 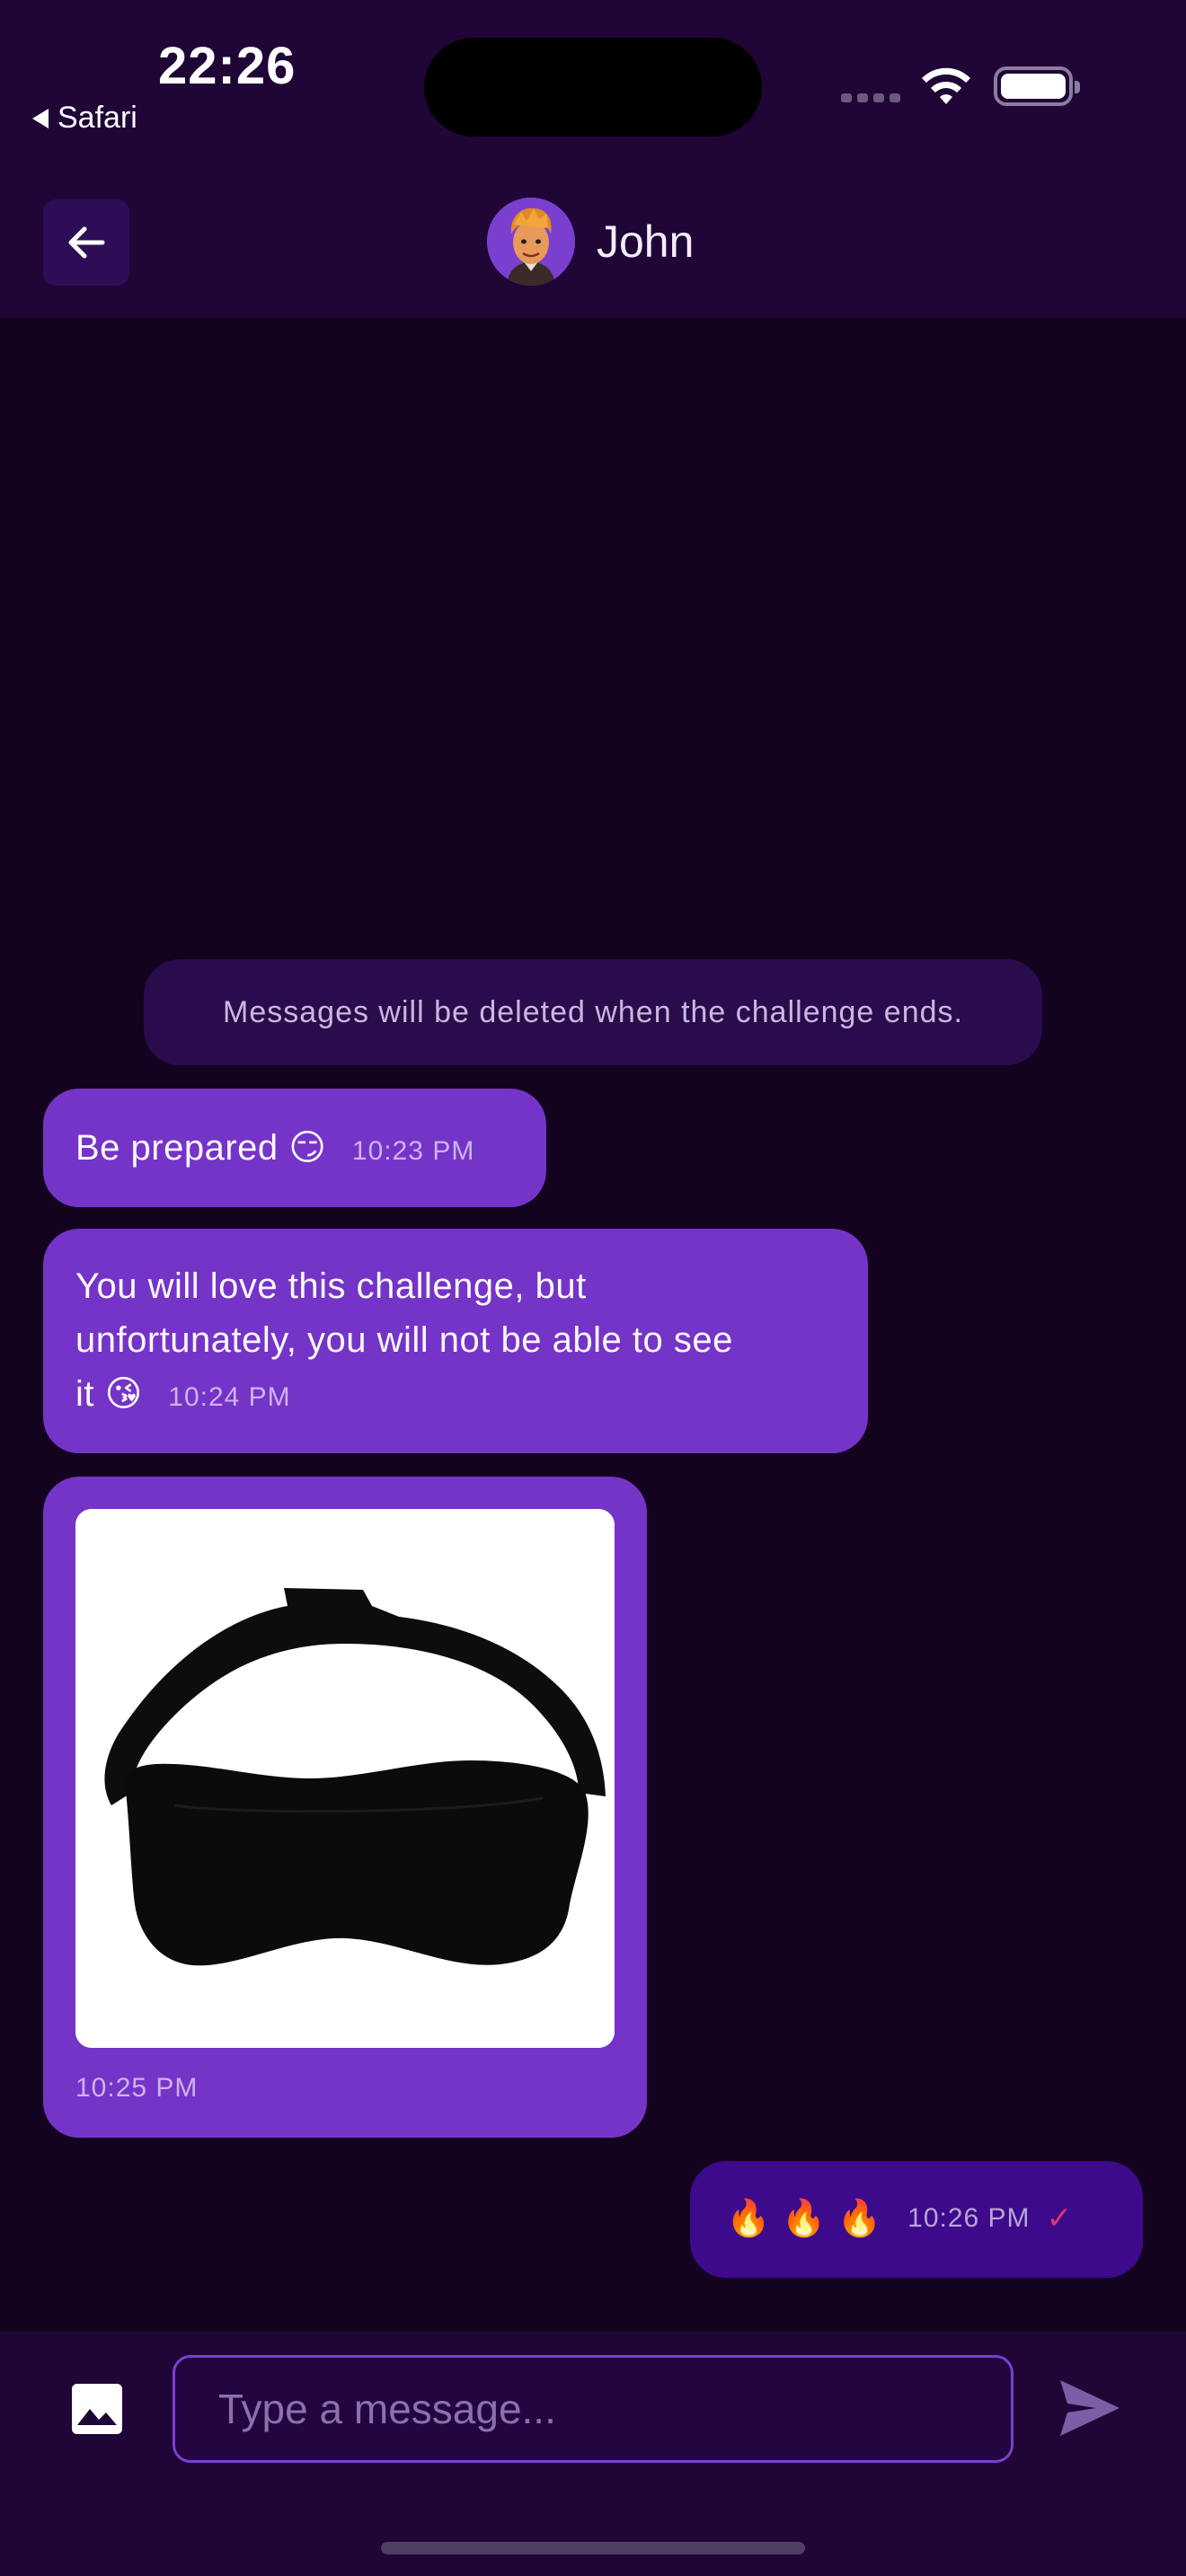 I want to click on message-time: 10:26 PM, so click(x=969, y=2218).